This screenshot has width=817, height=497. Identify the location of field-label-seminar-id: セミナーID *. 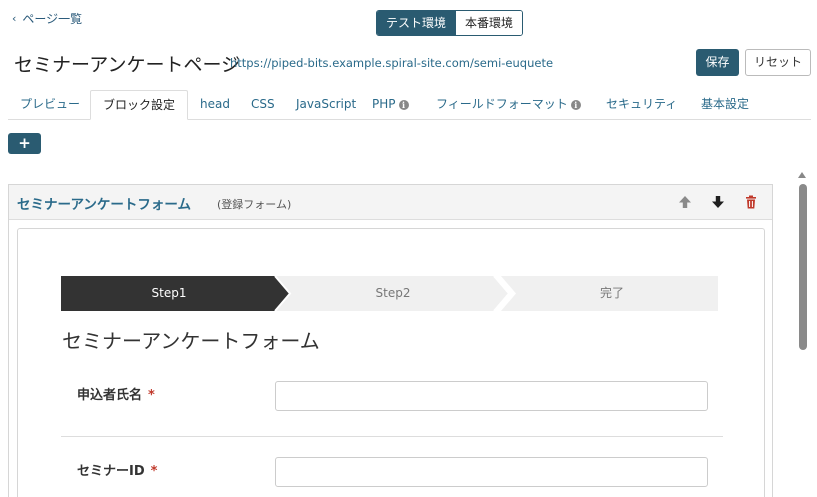
(117, 469).